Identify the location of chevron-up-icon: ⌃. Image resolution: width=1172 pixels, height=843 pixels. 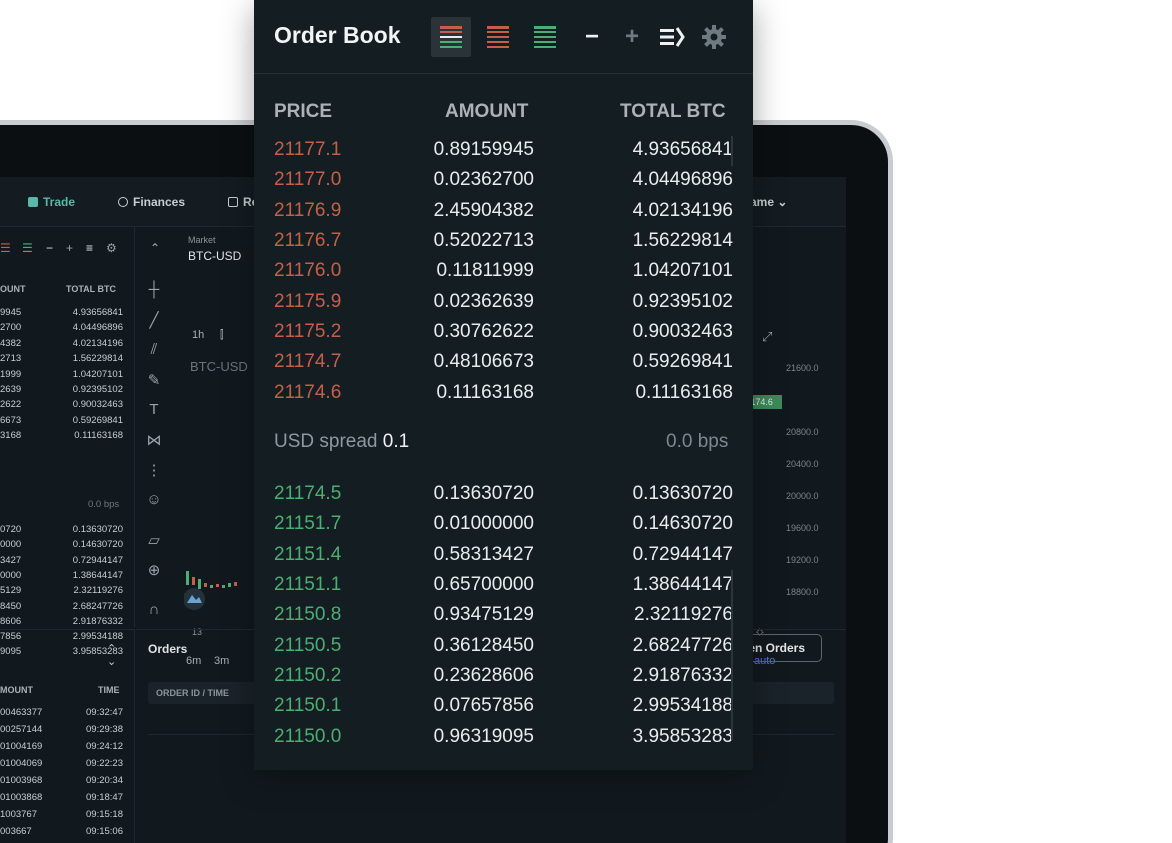
(155, 248).